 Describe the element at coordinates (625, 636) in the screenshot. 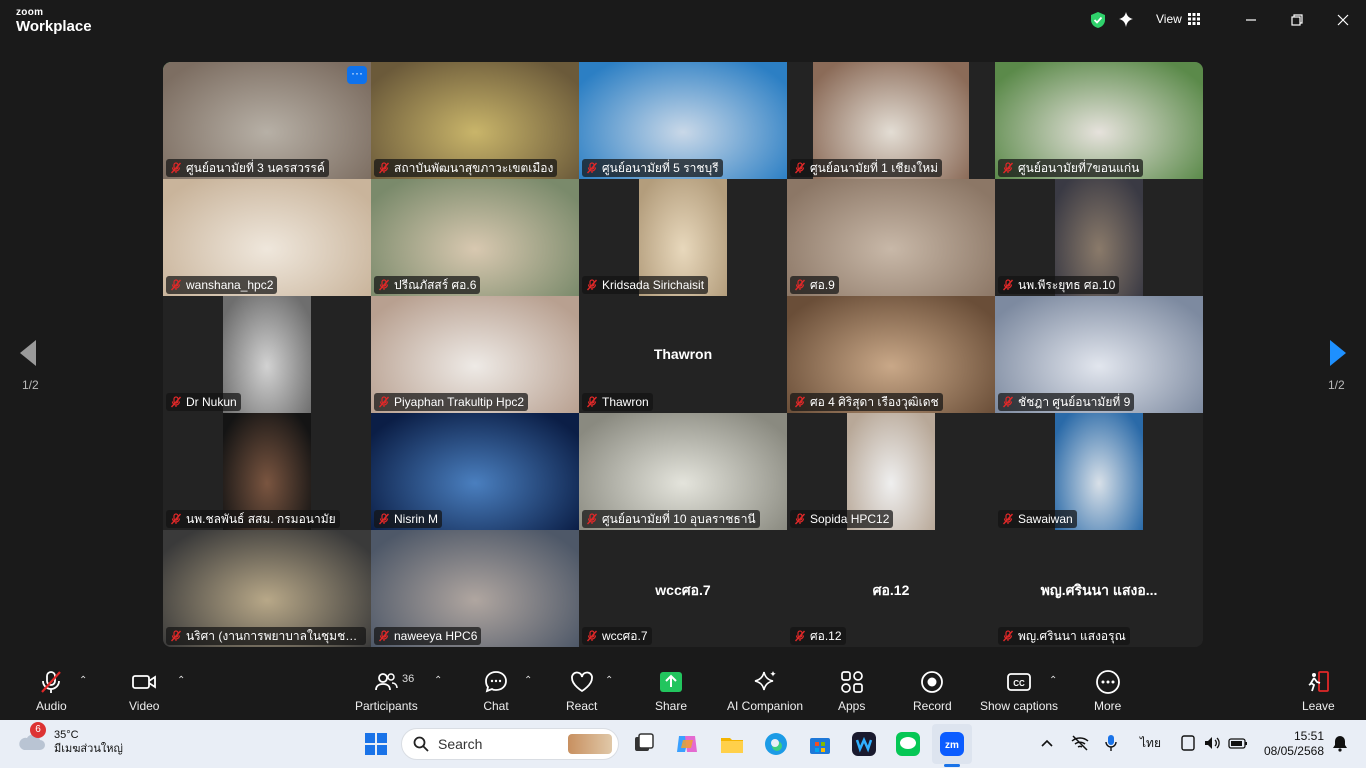

I see `participant-name: wccศอ.7` at that location.